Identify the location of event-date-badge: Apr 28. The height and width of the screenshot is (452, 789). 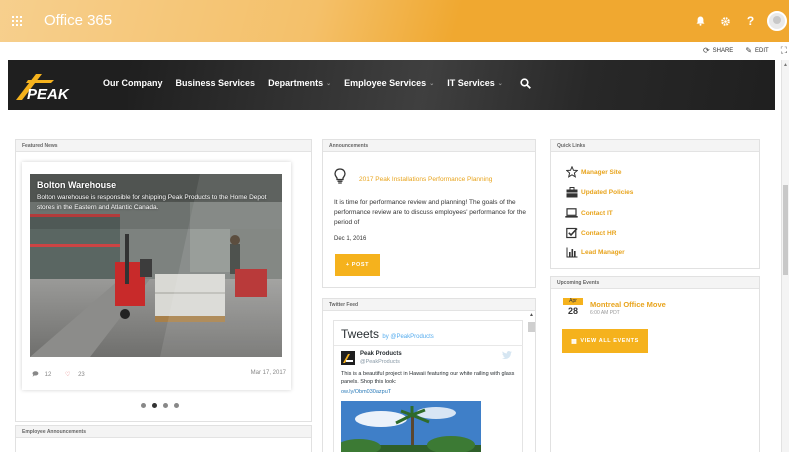
(573, 308).